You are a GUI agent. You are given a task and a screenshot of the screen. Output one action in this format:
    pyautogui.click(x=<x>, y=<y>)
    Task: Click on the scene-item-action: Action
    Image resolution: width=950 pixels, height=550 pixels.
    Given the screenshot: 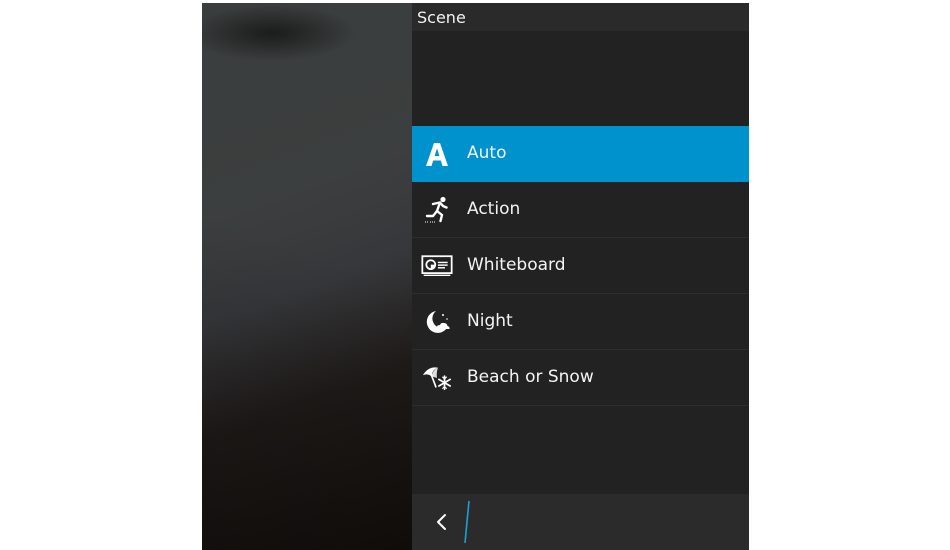 What is the action you would take?
    pyautogui.click(x=580, y=210)
    